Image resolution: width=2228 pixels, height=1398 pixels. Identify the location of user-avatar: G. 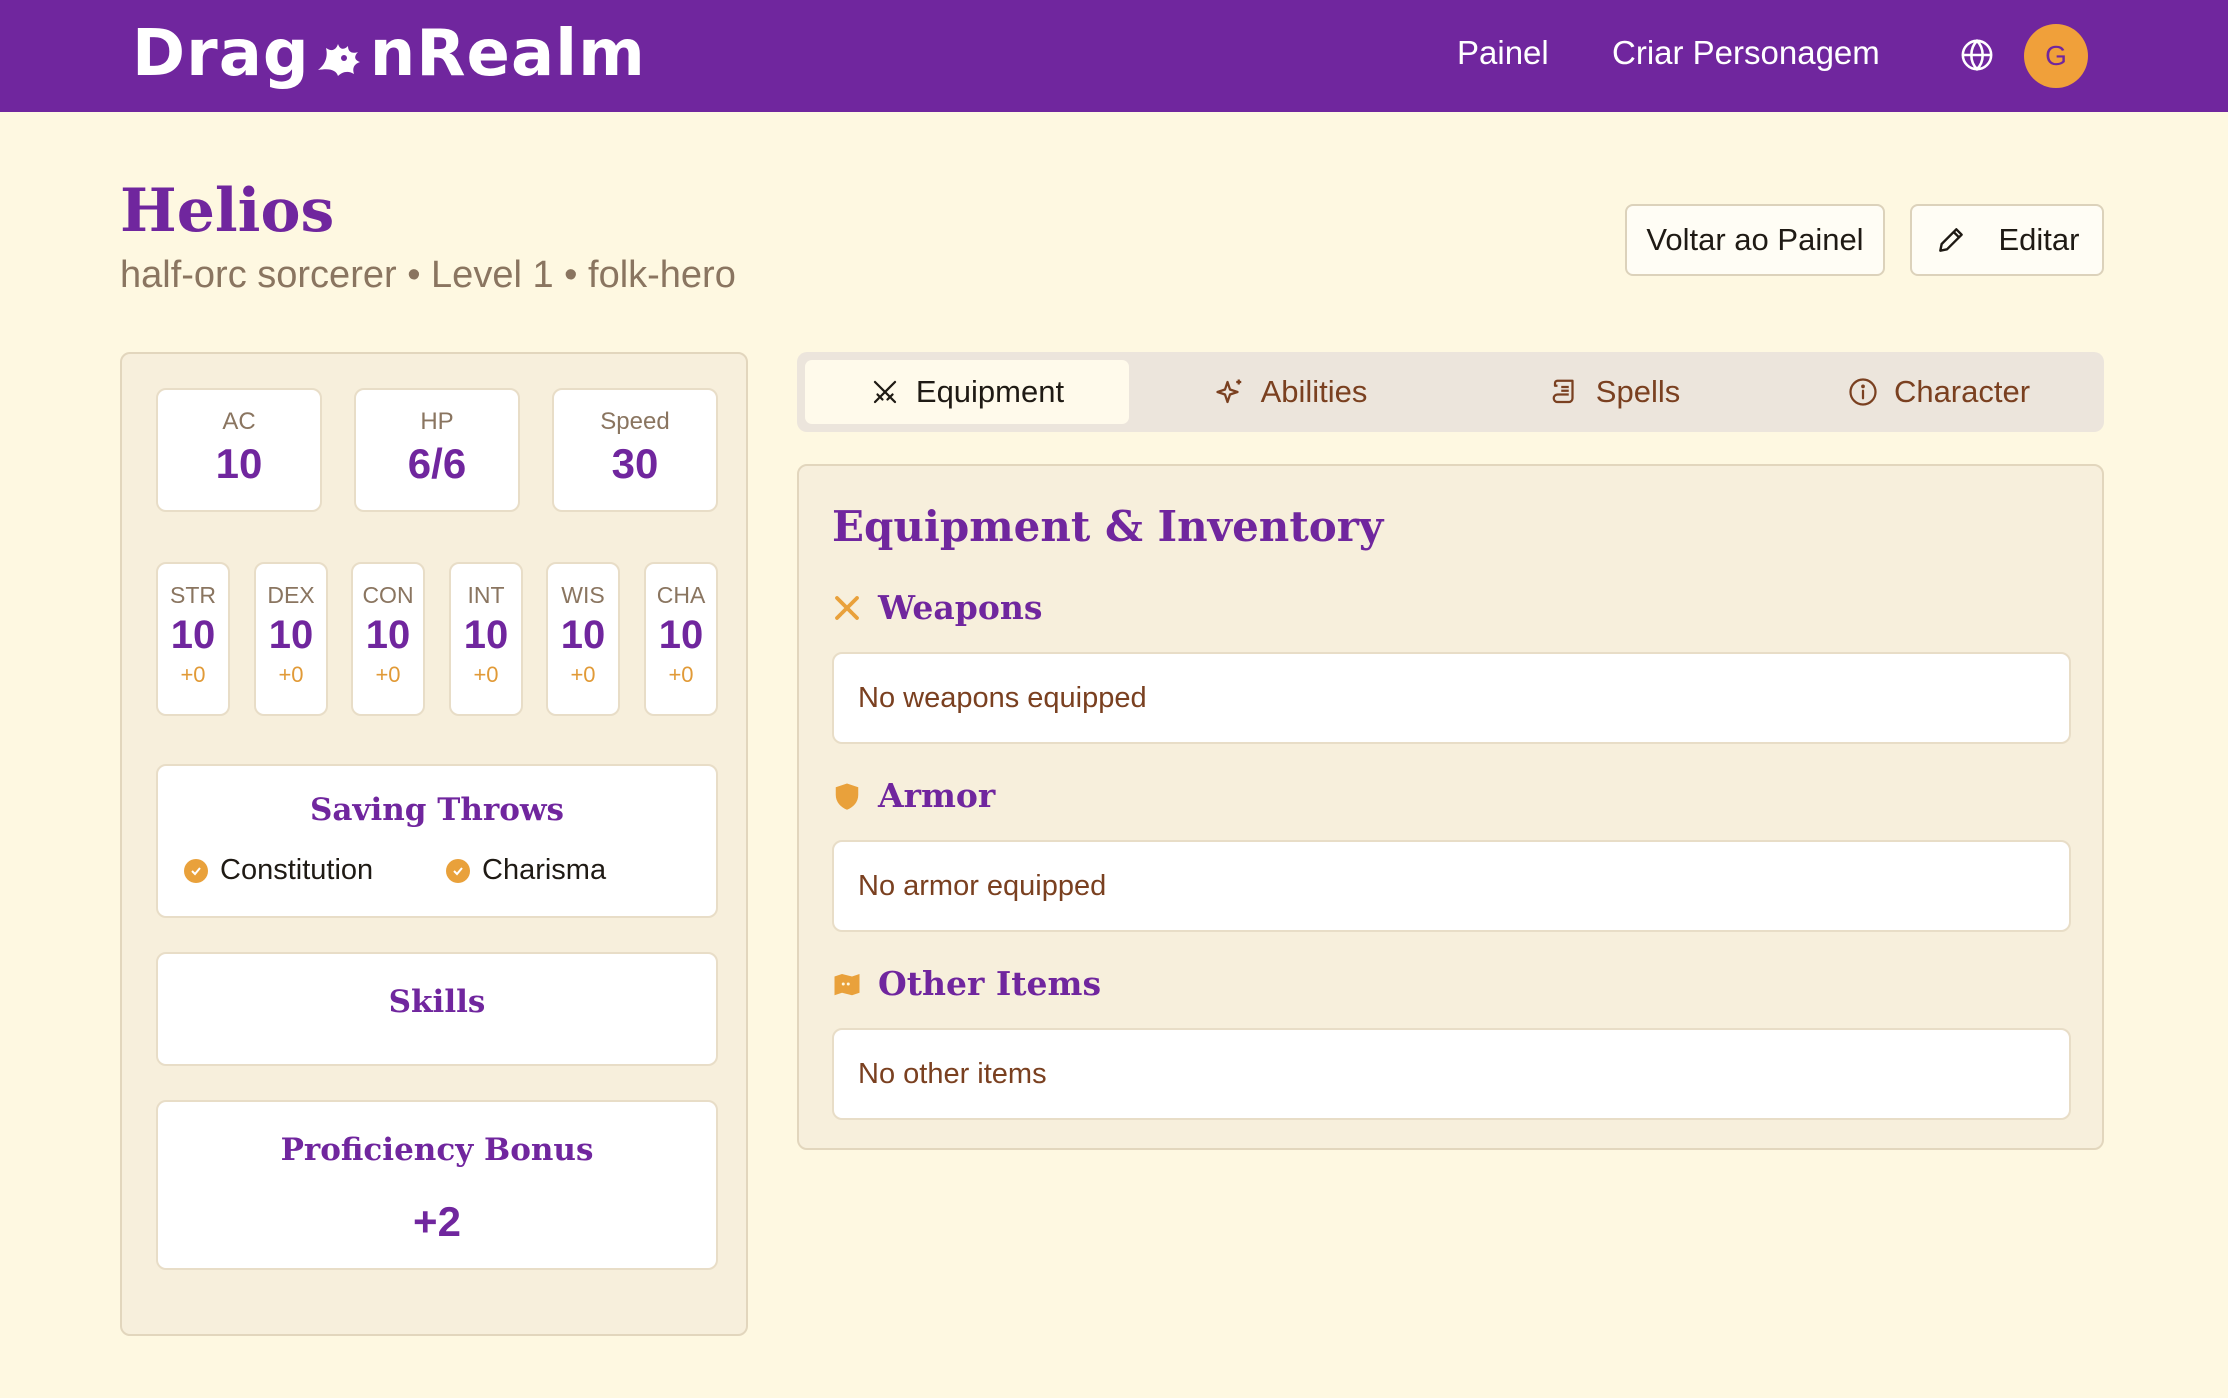
(2056, 56).